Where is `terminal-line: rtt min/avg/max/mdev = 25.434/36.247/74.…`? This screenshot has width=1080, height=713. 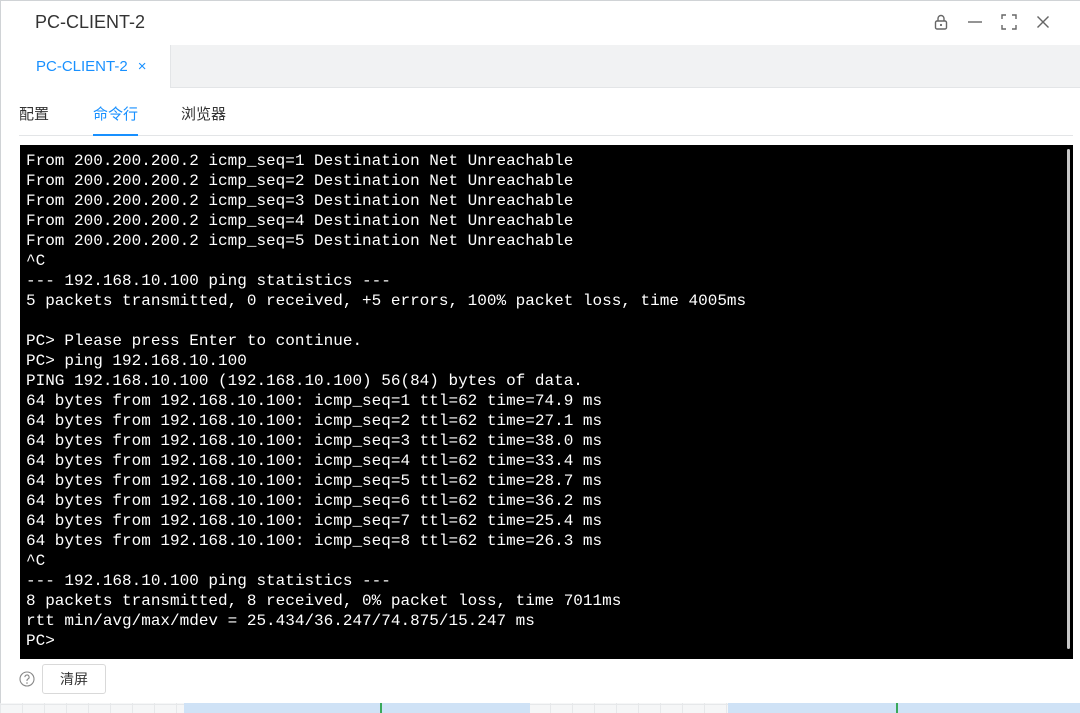
terminal-line: rtt min/avg/max/mdev = 25.434/36.247/74.… is located at coordinates (280, 621).